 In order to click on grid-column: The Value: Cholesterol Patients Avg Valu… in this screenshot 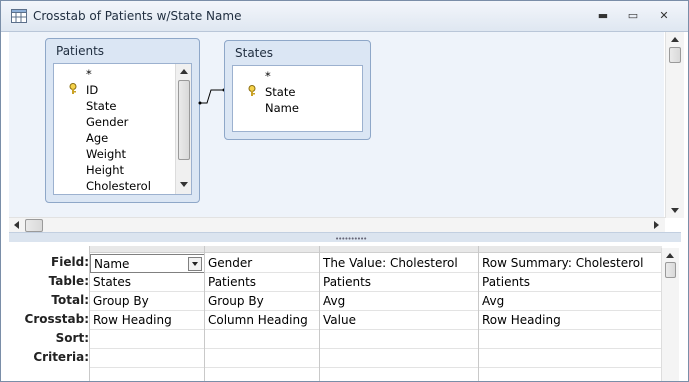, I will do `click(399, 313)`.